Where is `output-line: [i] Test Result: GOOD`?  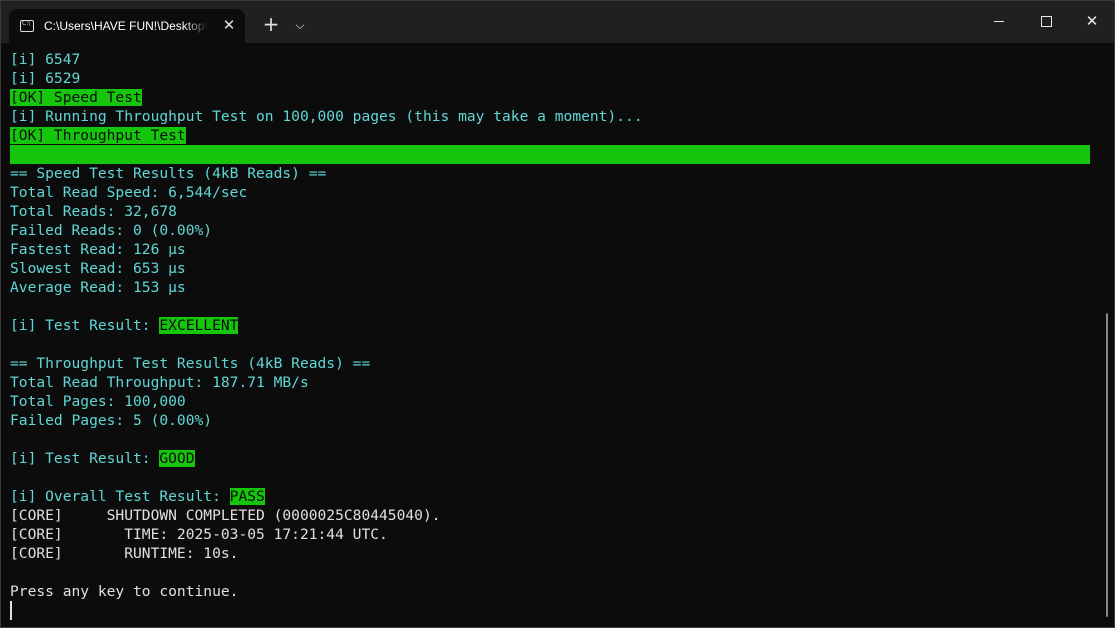
output-line: [i] Test Result: GOOD is located at coordinates (551, 458).